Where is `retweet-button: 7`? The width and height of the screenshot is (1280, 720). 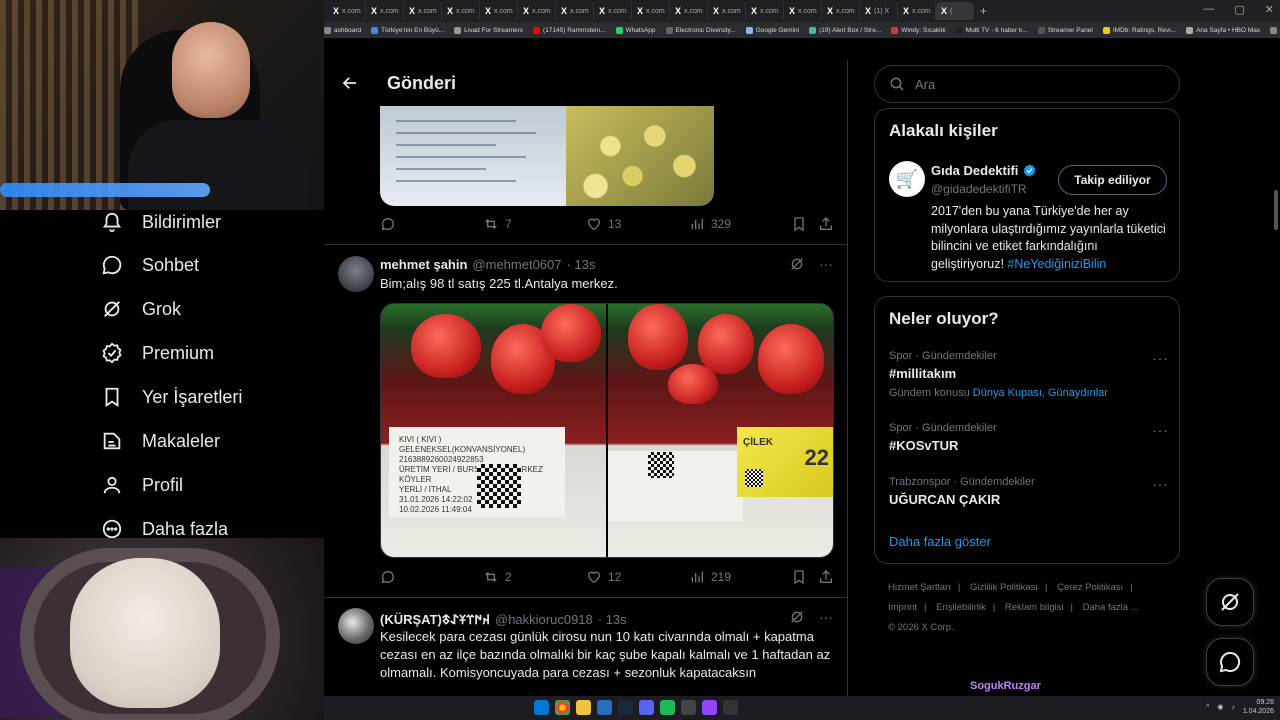
retweet-button: 7 is located at coordinates (497, 224).